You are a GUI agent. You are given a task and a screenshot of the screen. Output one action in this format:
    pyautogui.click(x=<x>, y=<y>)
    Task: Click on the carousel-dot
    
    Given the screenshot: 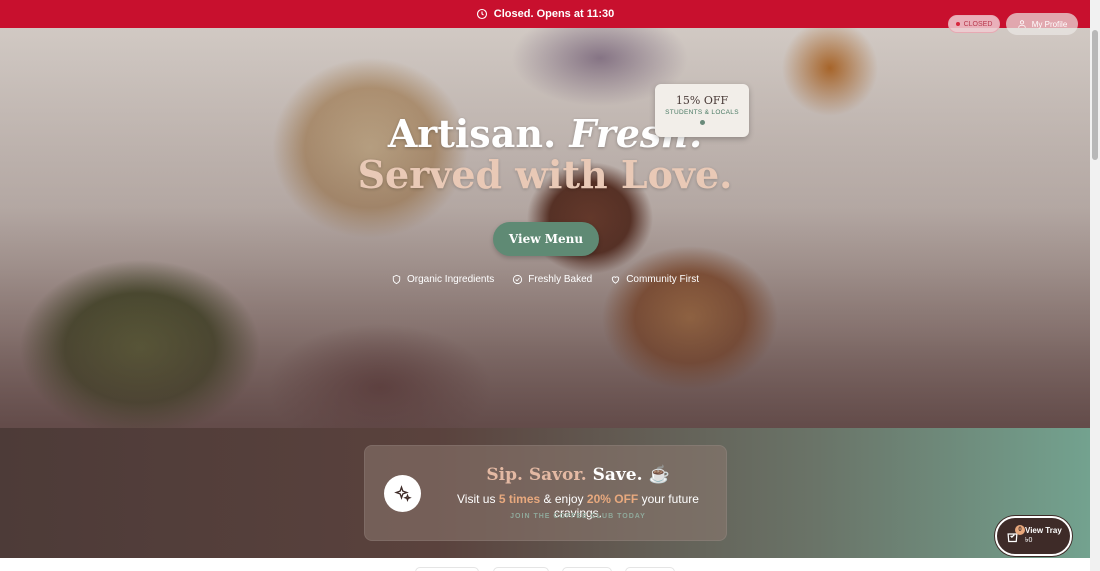 What is the action you would take?
    pyautogui.click(x=702, y=122)
    